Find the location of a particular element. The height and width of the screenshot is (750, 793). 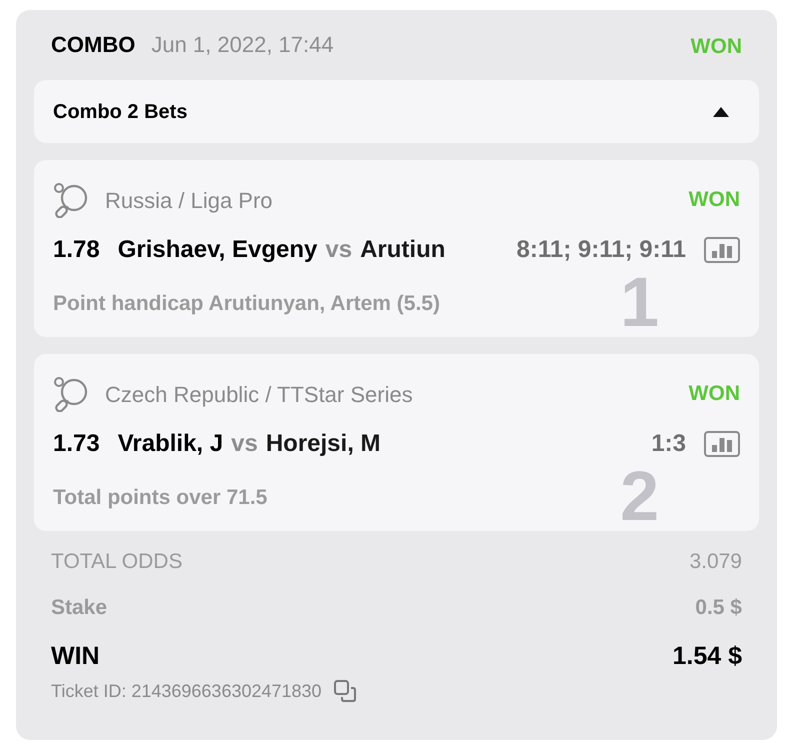

stake-label: Stake is located at coordinates (79, 608).